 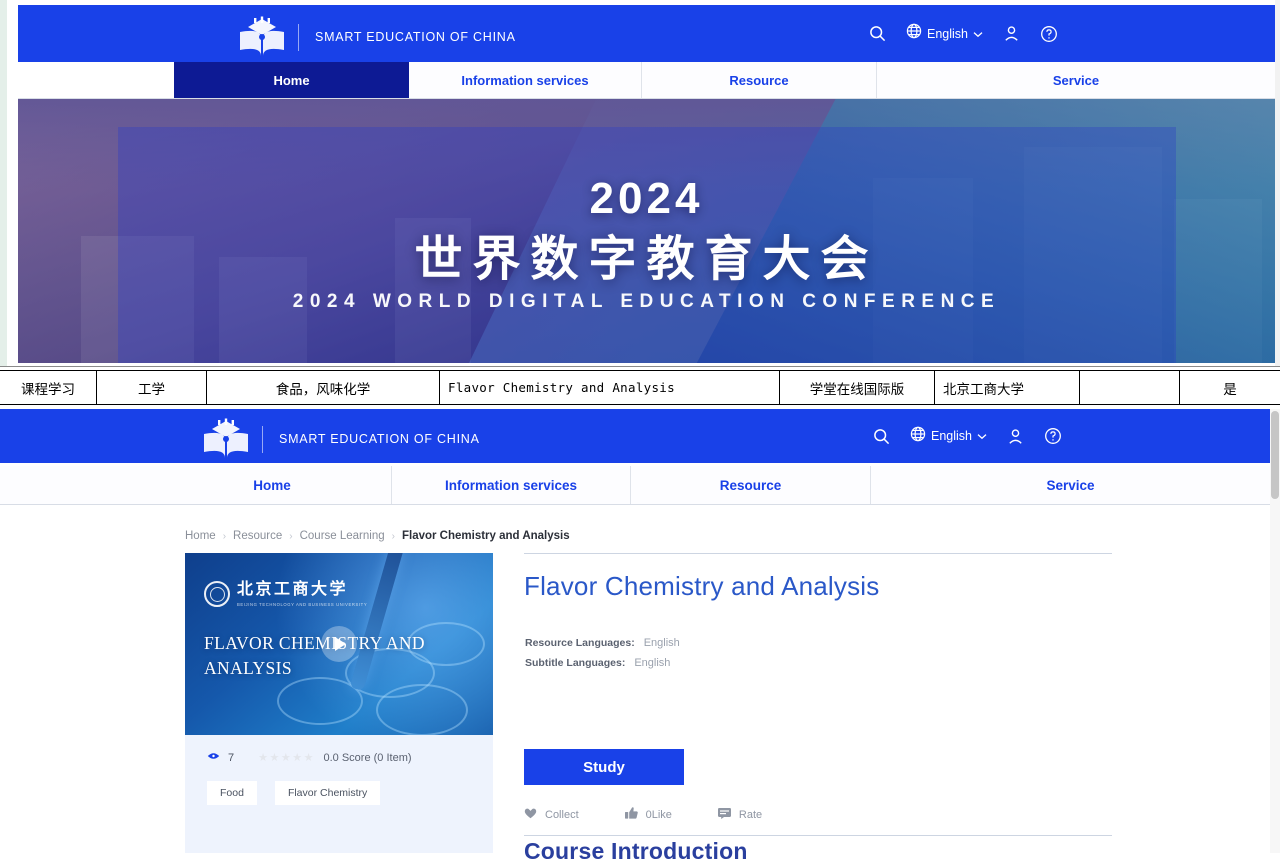 I want to click on cell-university: 北京工商大学, so click(x=1007, y=387).